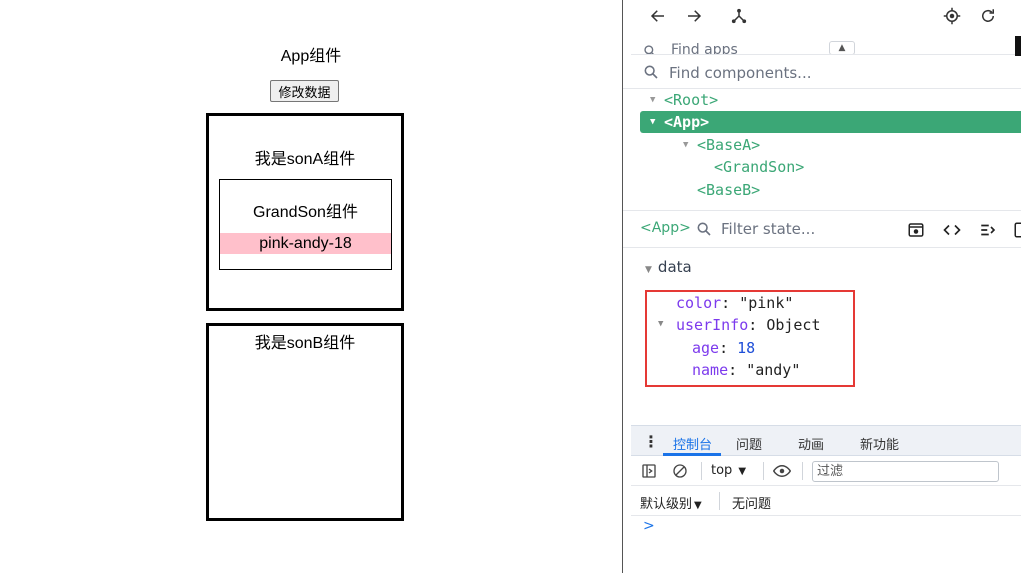 The height and width of the screenshot is (573, 1021). I want to click on console-drawer: ⋮ 控制台 问题 动画 新功能 top ▼ 过滤 默认级别 ▼ 无问题 >, so click(826, 499).